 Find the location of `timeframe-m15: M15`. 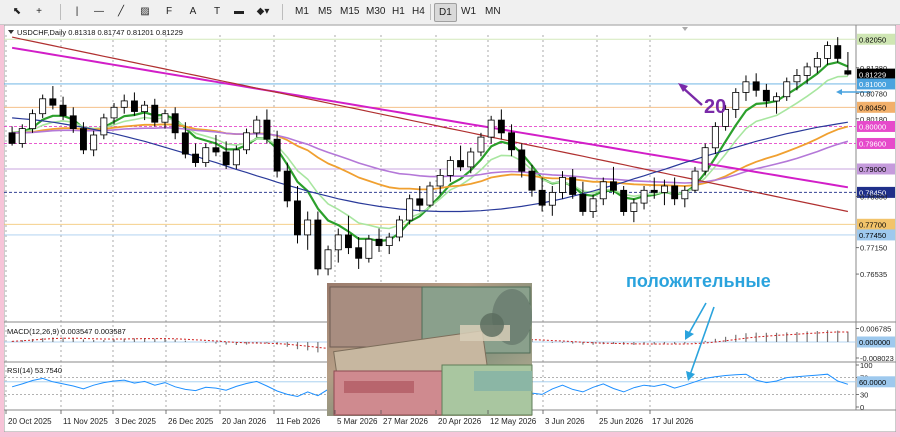

timeframe-m15: M15 is located at coordinates (349, 11).